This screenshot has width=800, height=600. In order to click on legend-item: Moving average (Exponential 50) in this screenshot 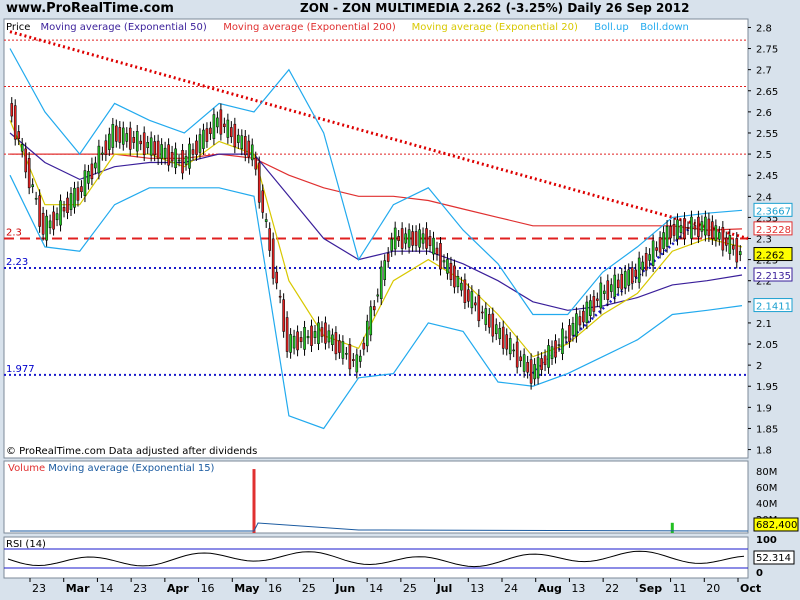, I will do `click(124, 27)`.